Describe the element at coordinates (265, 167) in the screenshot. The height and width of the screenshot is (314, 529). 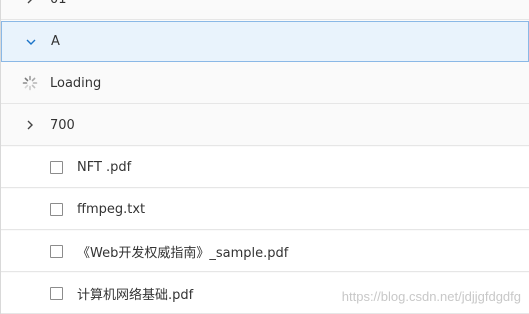
I see `tree-row-file: NFT .pdf` at that location.